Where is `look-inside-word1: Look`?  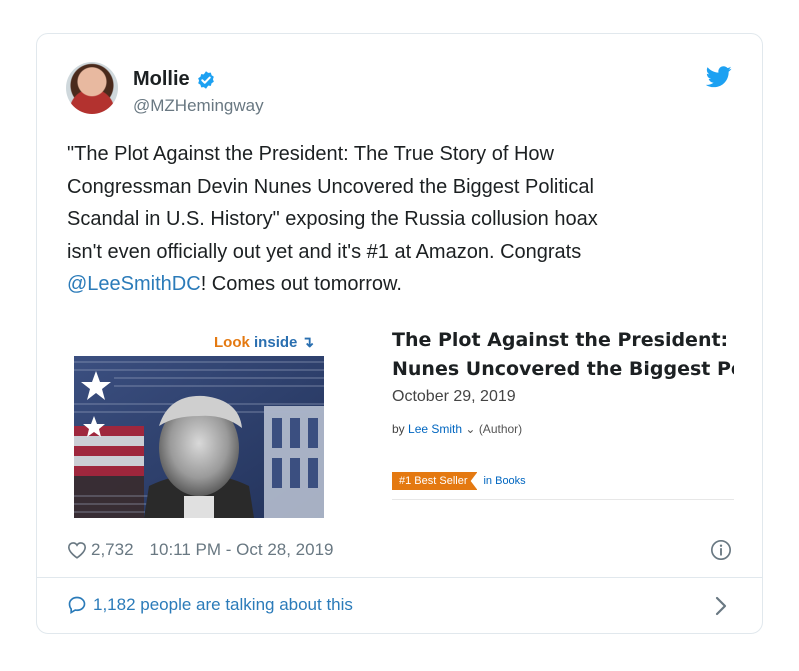 look-inside-word1: Look is located at coordinates (232, 342).